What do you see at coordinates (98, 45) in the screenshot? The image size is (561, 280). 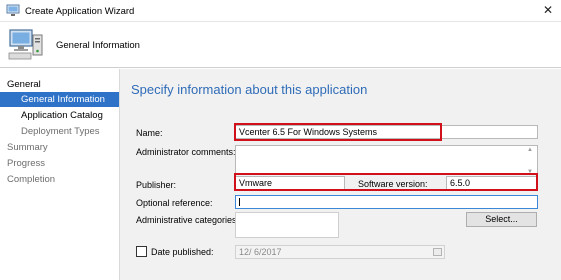 I see `header-title: General Information` at bounding box center [98, 45].